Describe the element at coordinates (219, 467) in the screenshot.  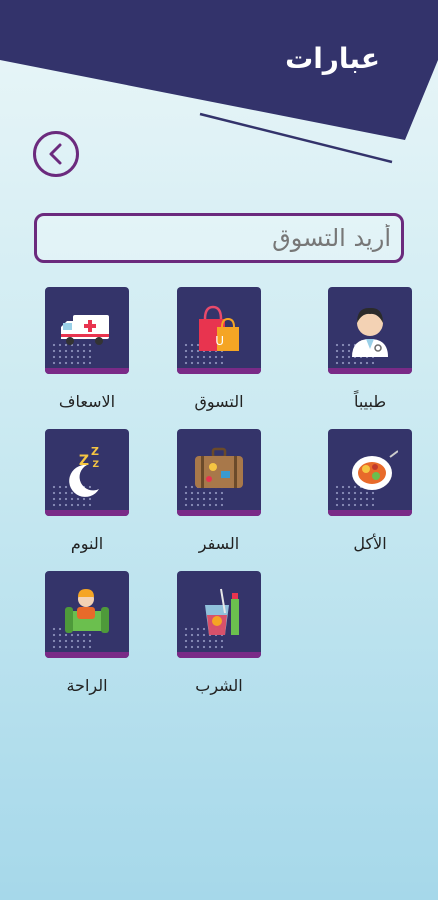
I see `suitcase-icon` at that location.